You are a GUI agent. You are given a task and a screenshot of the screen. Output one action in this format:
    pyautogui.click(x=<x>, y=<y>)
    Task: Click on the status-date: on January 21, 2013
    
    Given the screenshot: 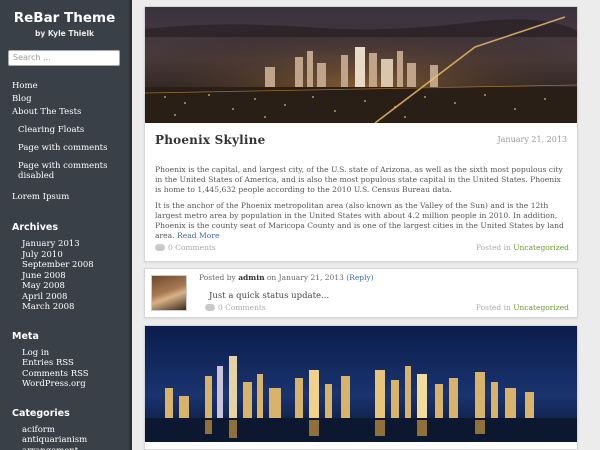 What is the action you would take?
    pyautogui.click(x=305, y=277)
    